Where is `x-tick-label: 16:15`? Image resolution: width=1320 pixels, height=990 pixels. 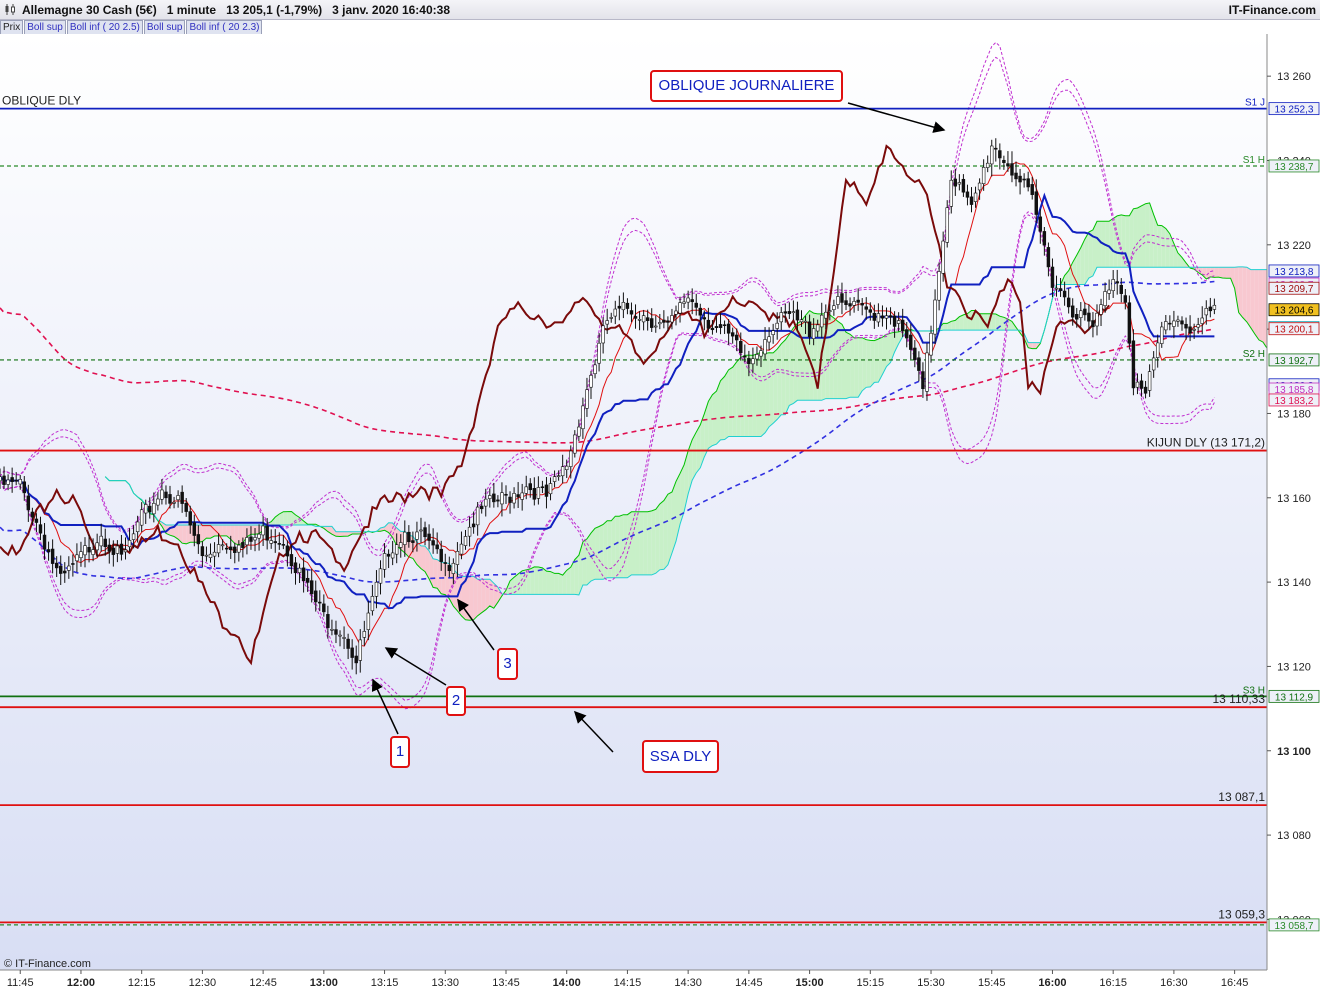
x-tick-label: 16:15 is located at coordinates (1113, 983).